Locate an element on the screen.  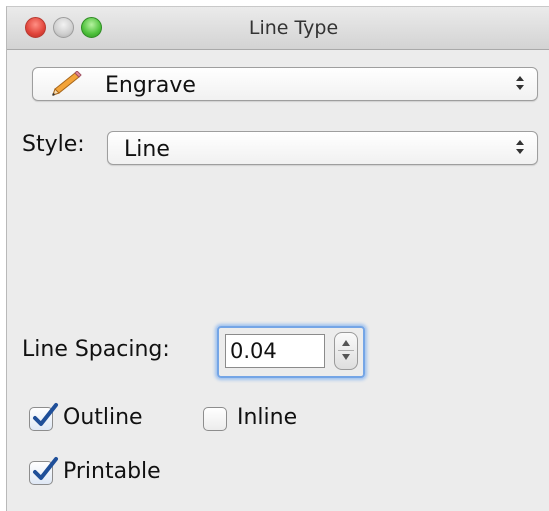
stepper-up-icon is located at coordinates (346, 343).